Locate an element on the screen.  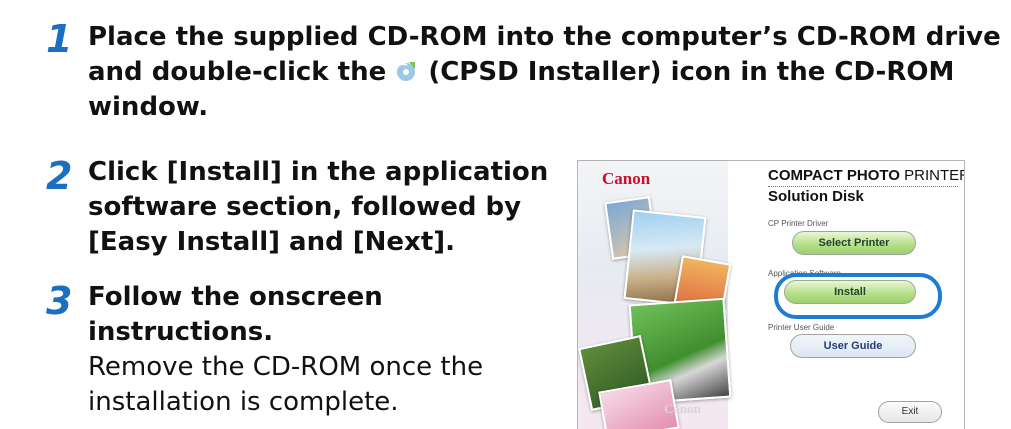
step-line: instructions. is located at coordinates (181, 332).